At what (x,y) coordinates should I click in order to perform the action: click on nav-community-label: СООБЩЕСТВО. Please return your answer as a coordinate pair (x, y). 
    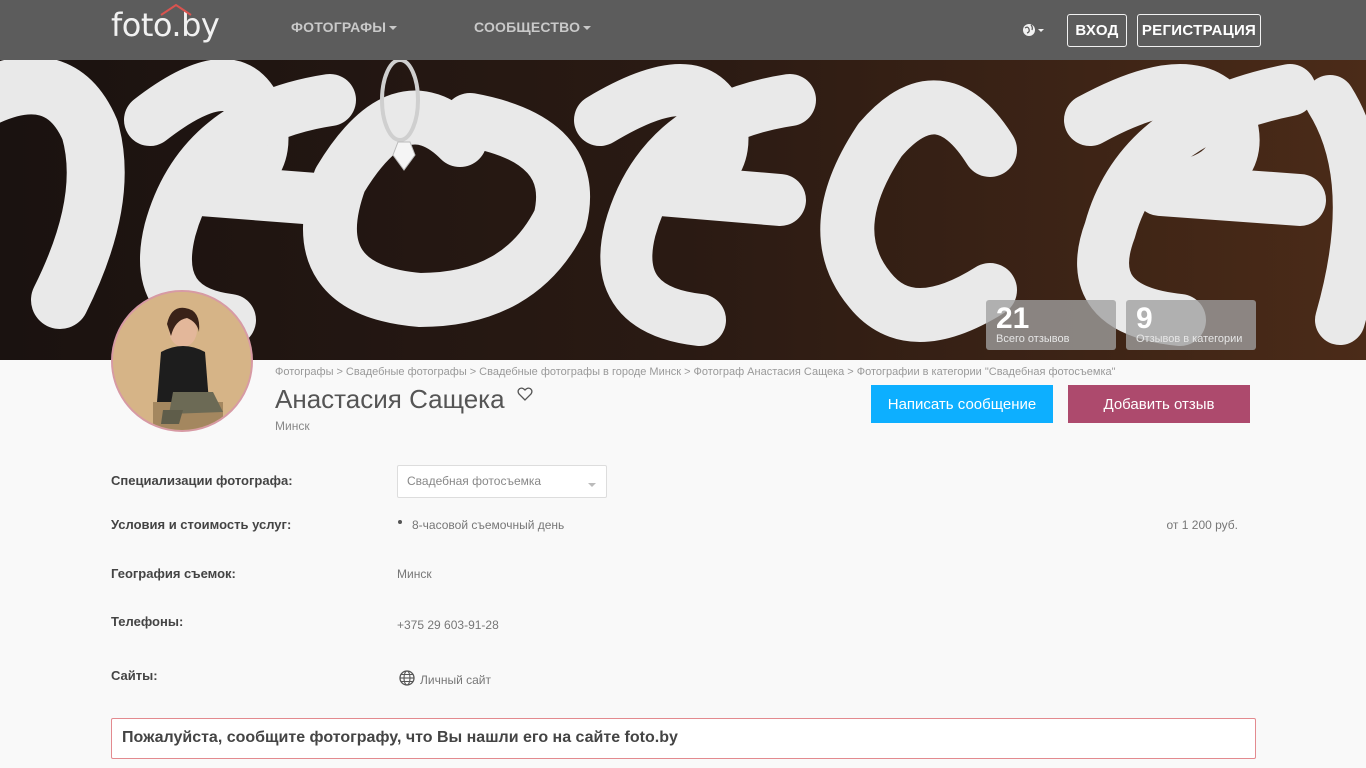
    Looking at the image, I should click on (527, 27).